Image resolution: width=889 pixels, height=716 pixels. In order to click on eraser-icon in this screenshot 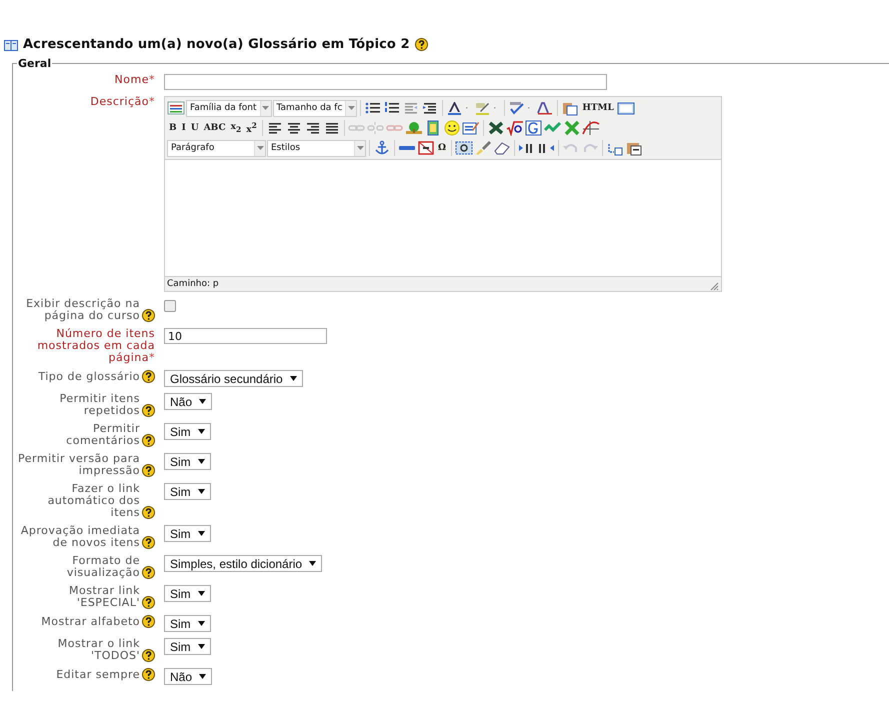, I will do `click(502, 148)`.